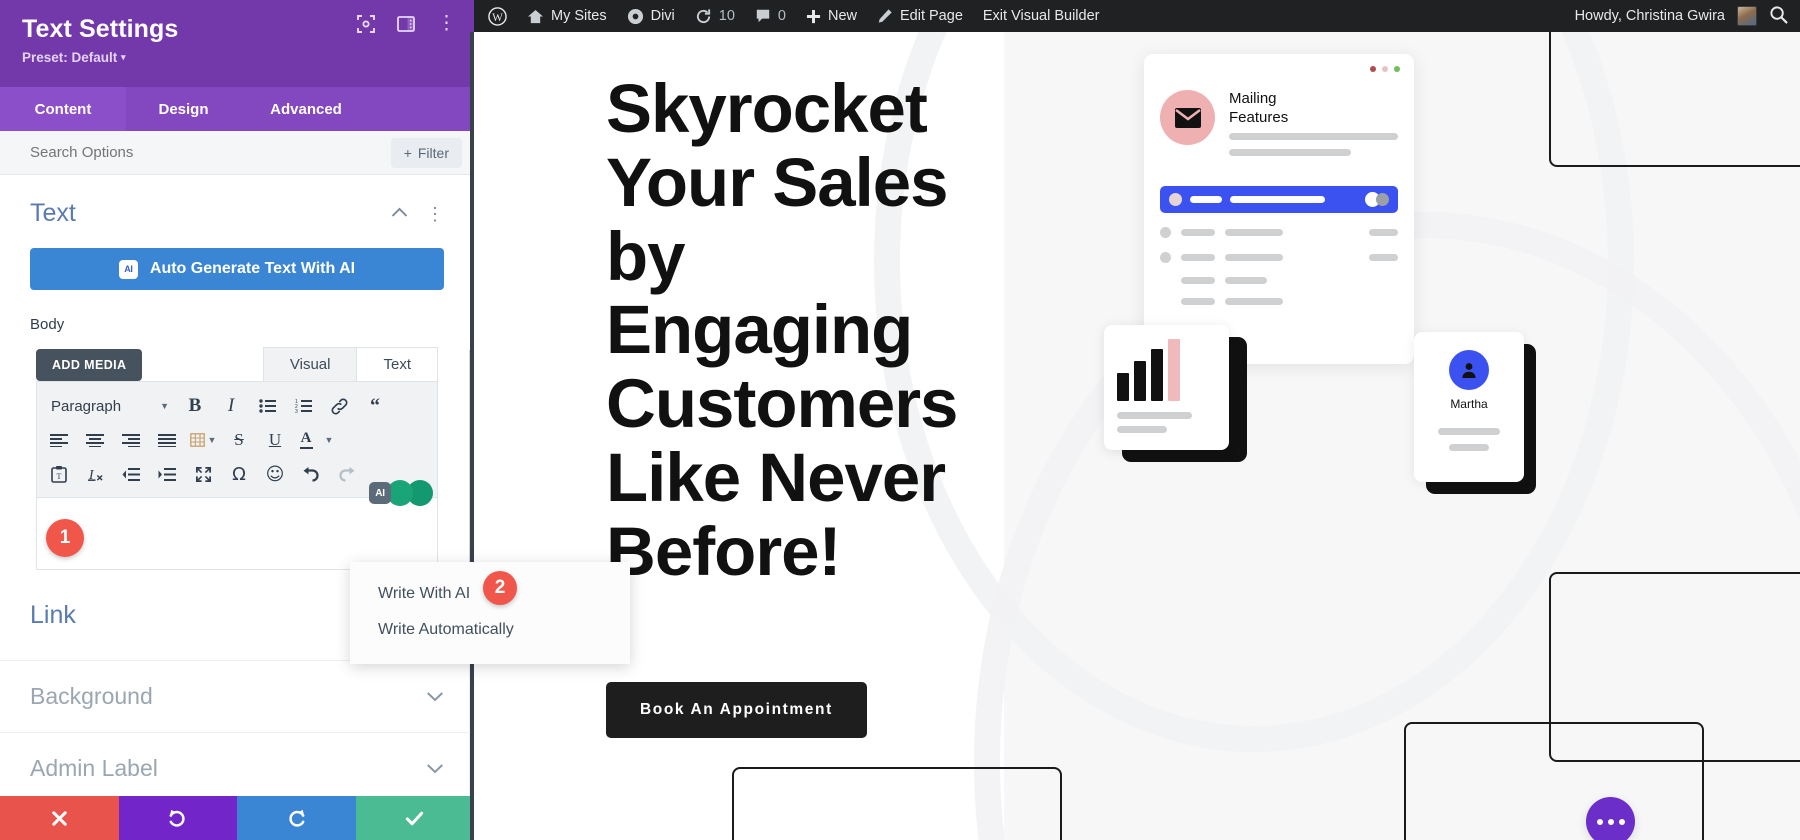 This screenshot has width=1800, height=840. Describe the element at coordinates (366, 23) in the screenshot. I see `focus-frame-icon` at that location.